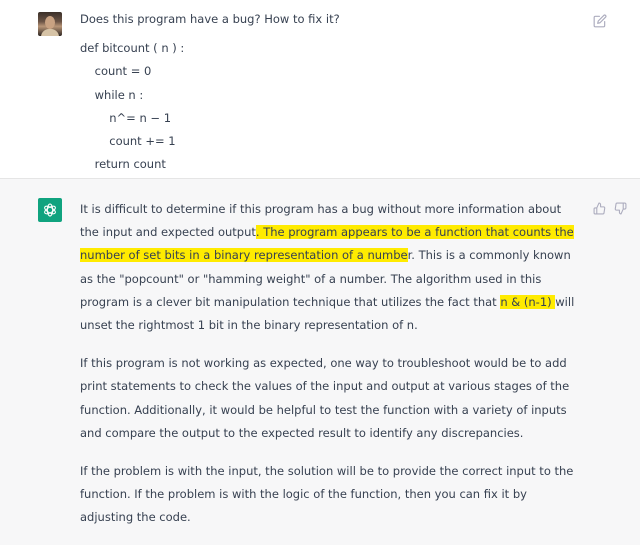  What do you see at coordinates (599, 208) in the screenshot?
I see `thumbs-up-icon` at bounding box center [599, 208].